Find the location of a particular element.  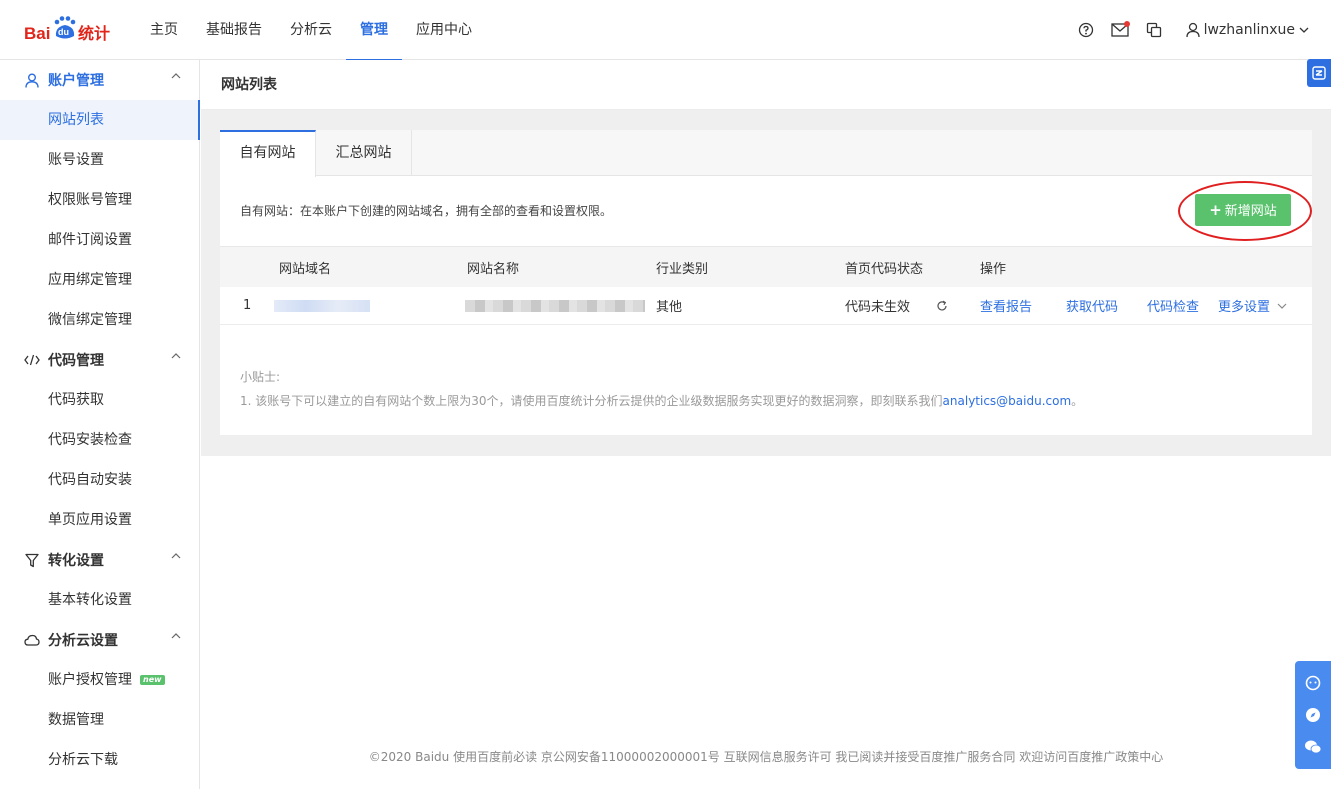

top-right-tools: lwzhanlinxue is located at coordinates (1192, 30).